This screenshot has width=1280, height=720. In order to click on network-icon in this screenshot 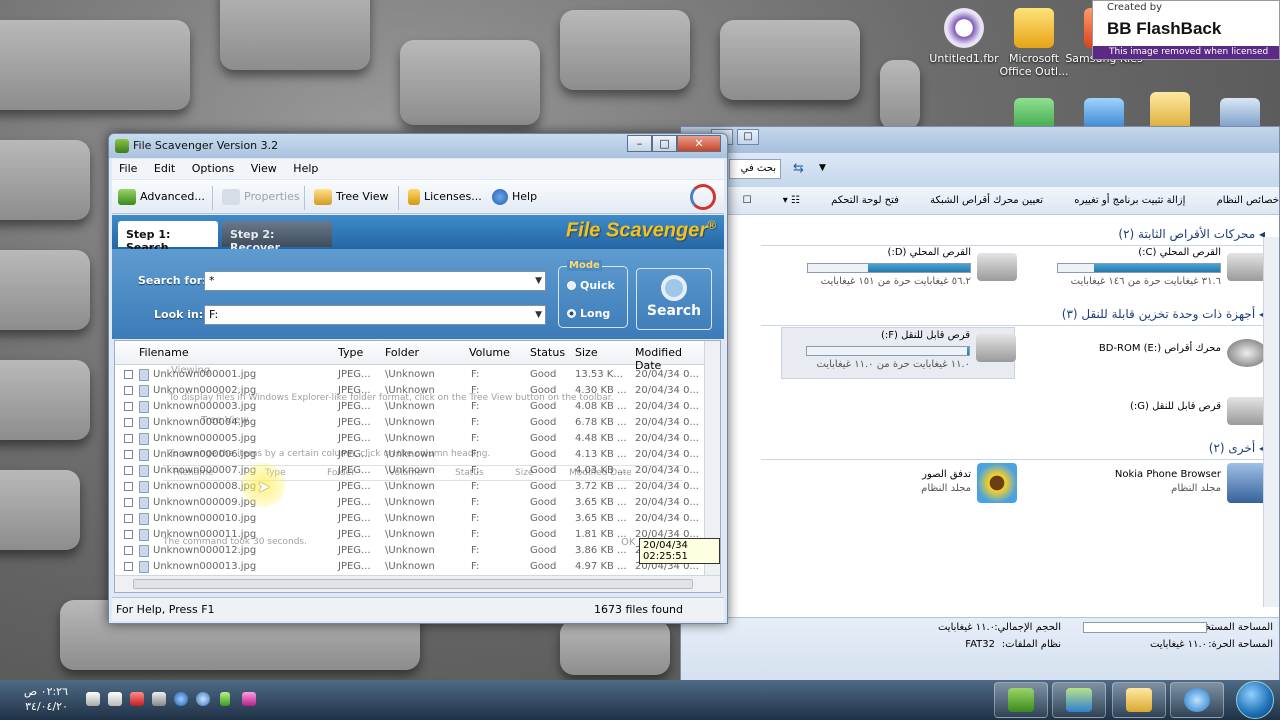, I will do `click(159, 699)`.